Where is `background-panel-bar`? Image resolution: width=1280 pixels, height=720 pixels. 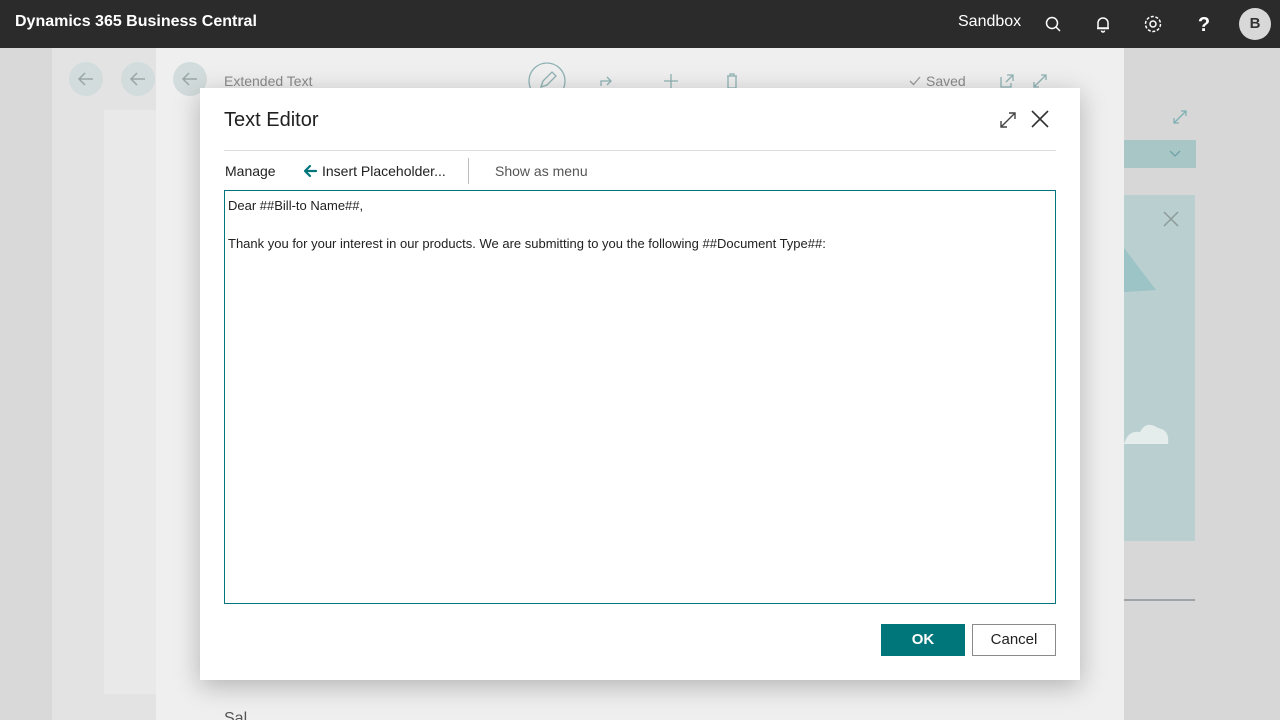
background-panel-bar is located at coordinates (1160, 154).